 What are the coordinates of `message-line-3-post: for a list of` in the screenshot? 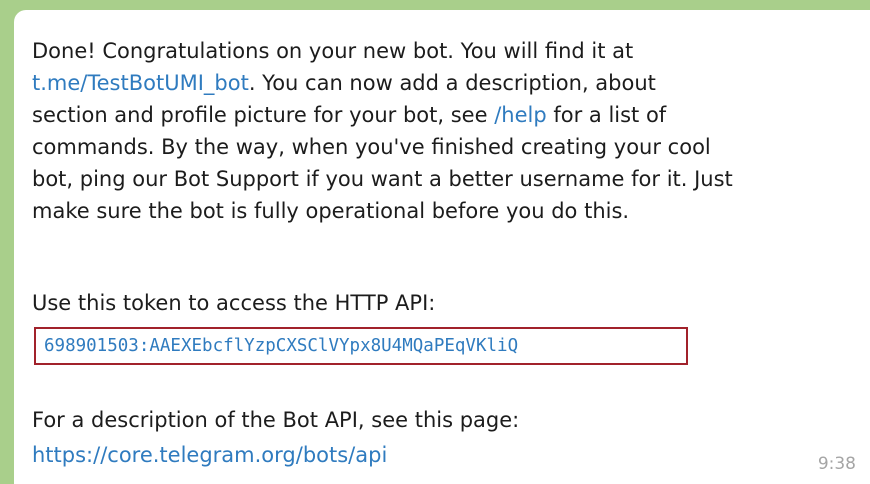 It's located at (606, 115).